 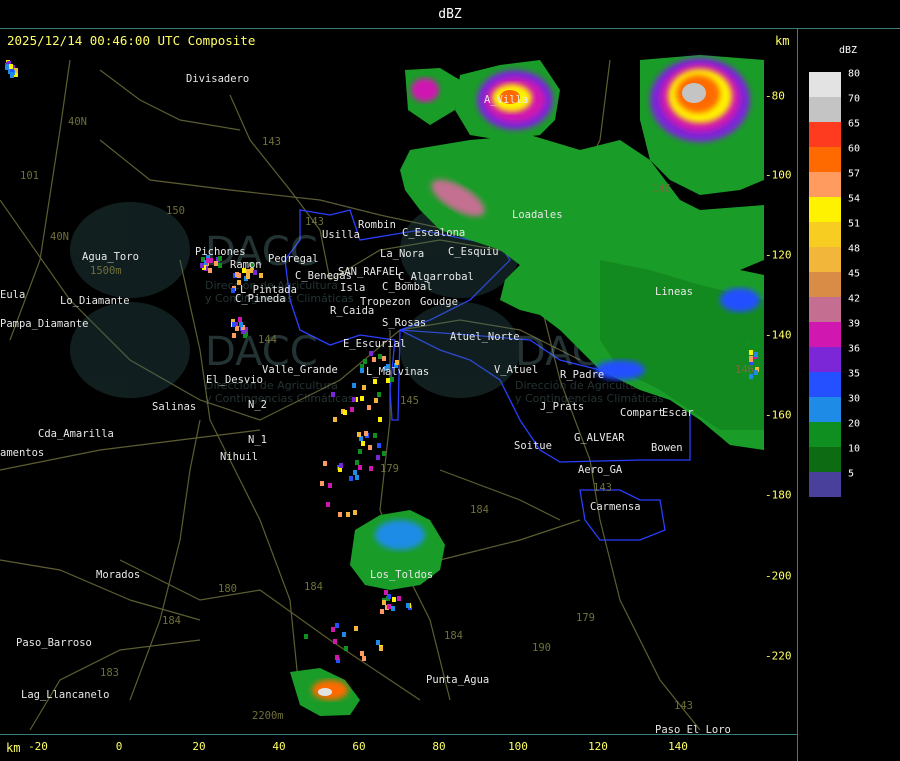 I want to click on legend-value: 70, so click(x=854, y=99).